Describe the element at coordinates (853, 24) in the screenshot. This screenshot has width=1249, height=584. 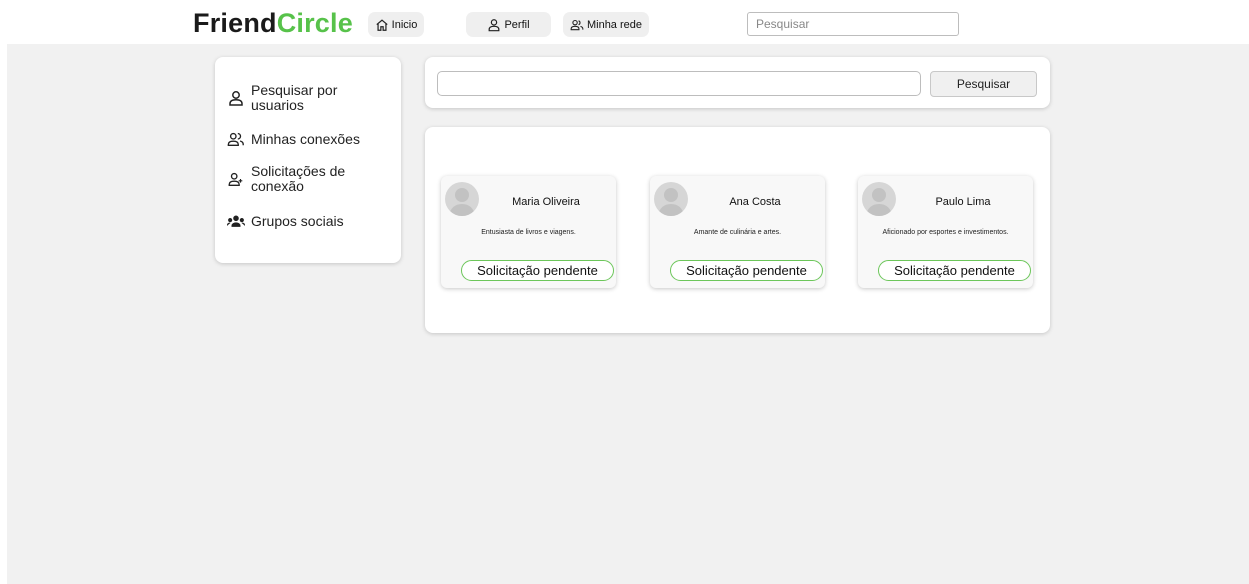
I see `header-search-input` at that location.